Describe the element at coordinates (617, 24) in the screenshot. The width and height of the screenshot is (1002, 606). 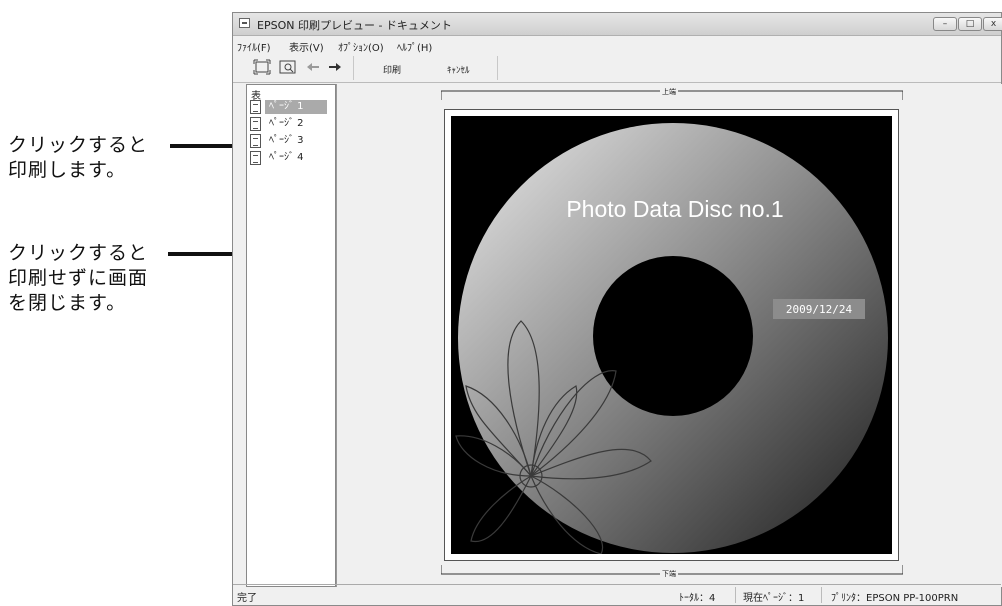
I see `title-bar: EPSON 印刷プレビュー - ドキュメント – □ x` at that location.